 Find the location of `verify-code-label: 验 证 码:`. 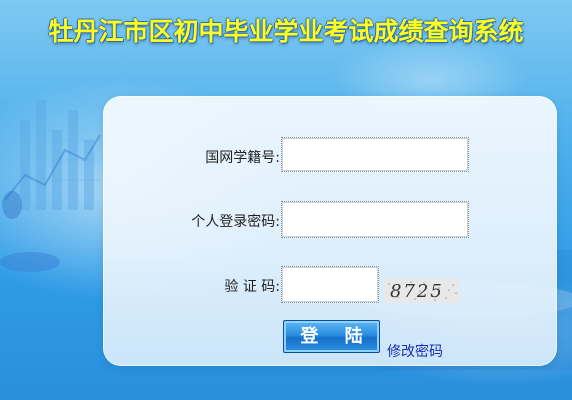

verify-code-label: 验 证 码: is located at coordinates (252, 287).